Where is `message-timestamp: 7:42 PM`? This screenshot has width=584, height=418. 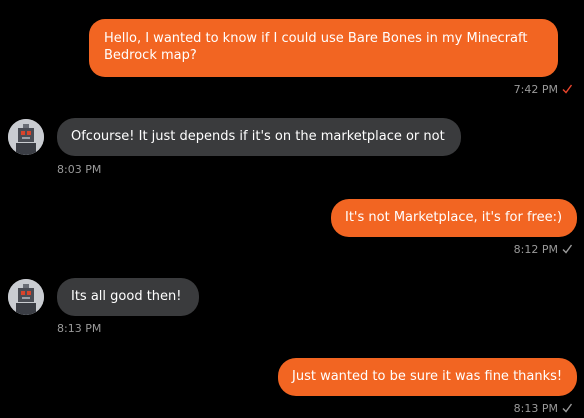
message-timestamp: 7:42 PM is located at coordinates (543, 89).